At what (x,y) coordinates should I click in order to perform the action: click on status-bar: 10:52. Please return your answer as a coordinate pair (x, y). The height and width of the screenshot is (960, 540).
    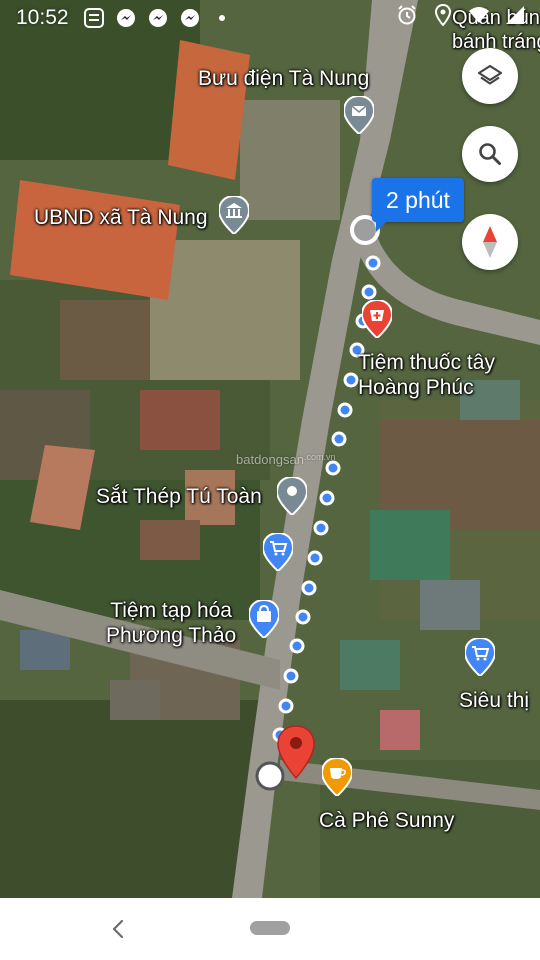
    Looking at the image, I should click on (270, 18).